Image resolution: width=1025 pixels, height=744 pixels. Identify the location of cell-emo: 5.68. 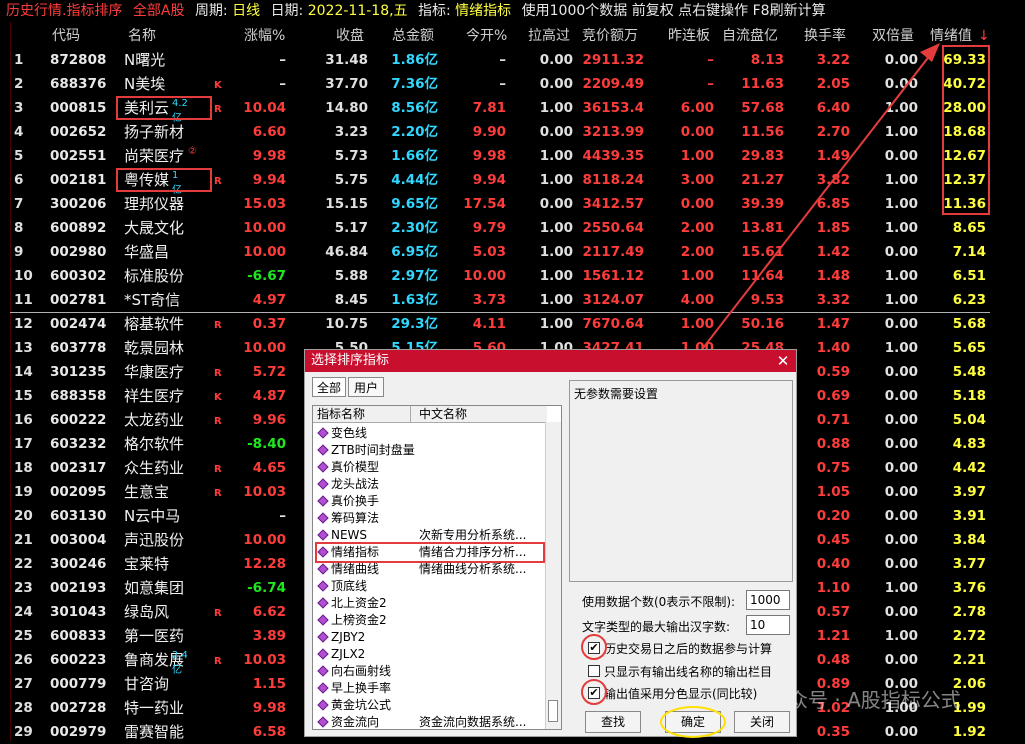
(969, 324).